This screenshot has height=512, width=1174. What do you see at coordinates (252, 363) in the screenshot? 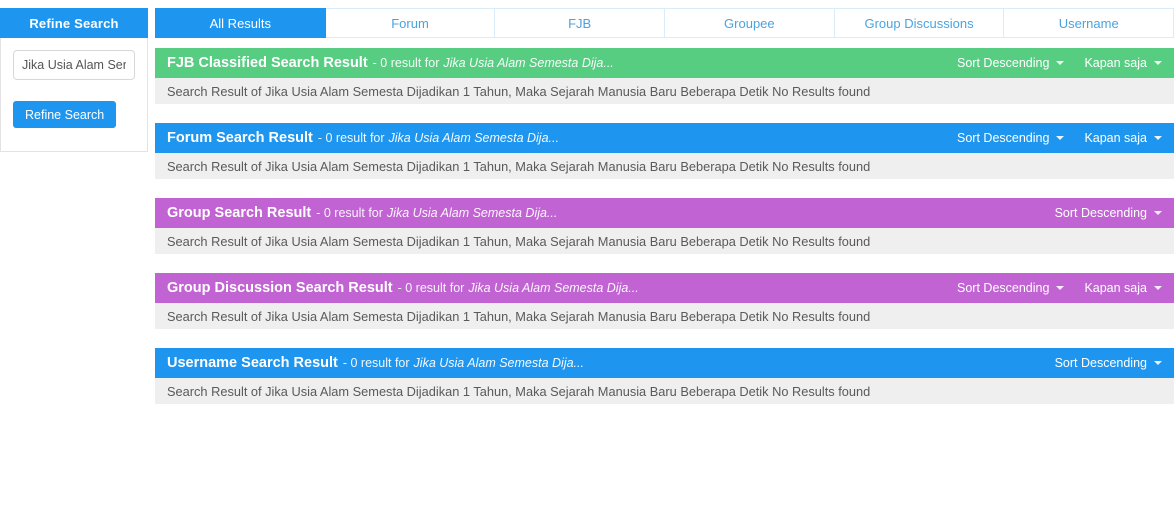
I see `result-section-title: Username Search Result` at bounding box center [252, 363].